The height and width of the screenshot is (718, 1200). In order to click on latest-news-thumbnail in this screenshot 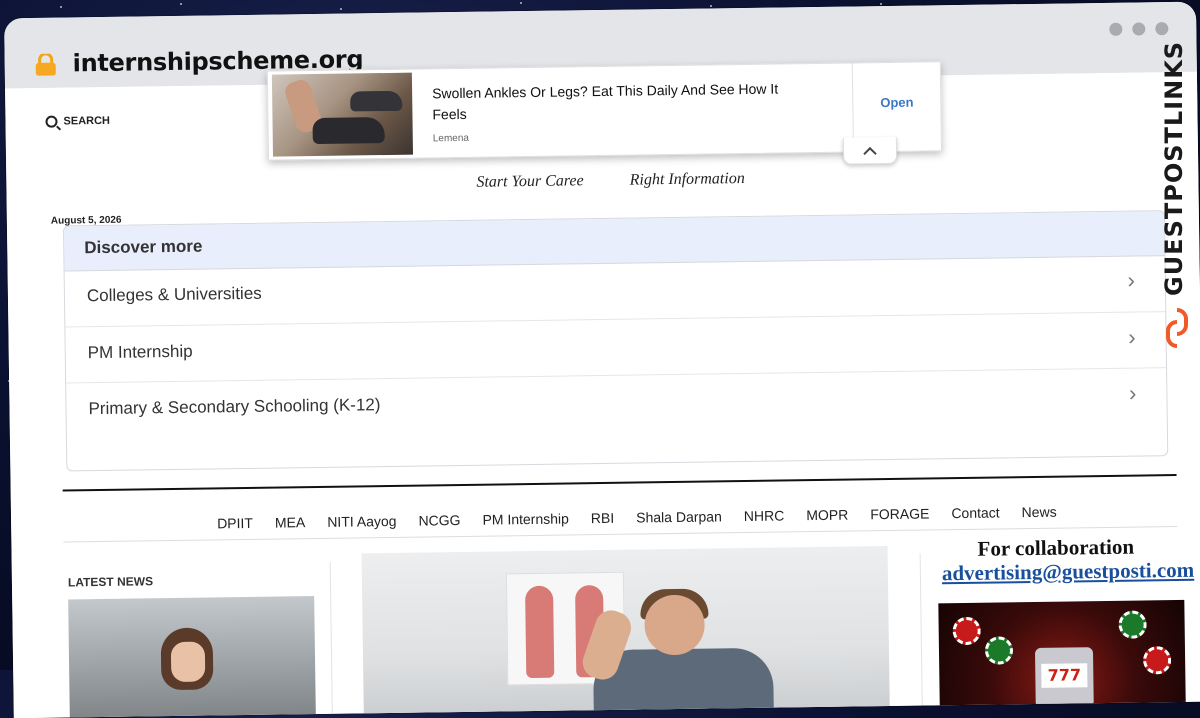, I will do `click(192, 657)`.